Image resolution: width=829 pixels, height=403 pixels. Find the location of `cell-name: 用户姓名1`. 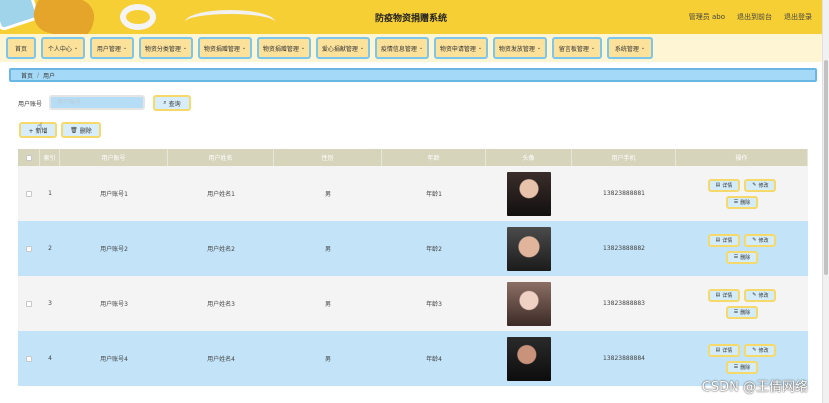

cell-name: 用户姓名1 is located at coordinates (221, 194).